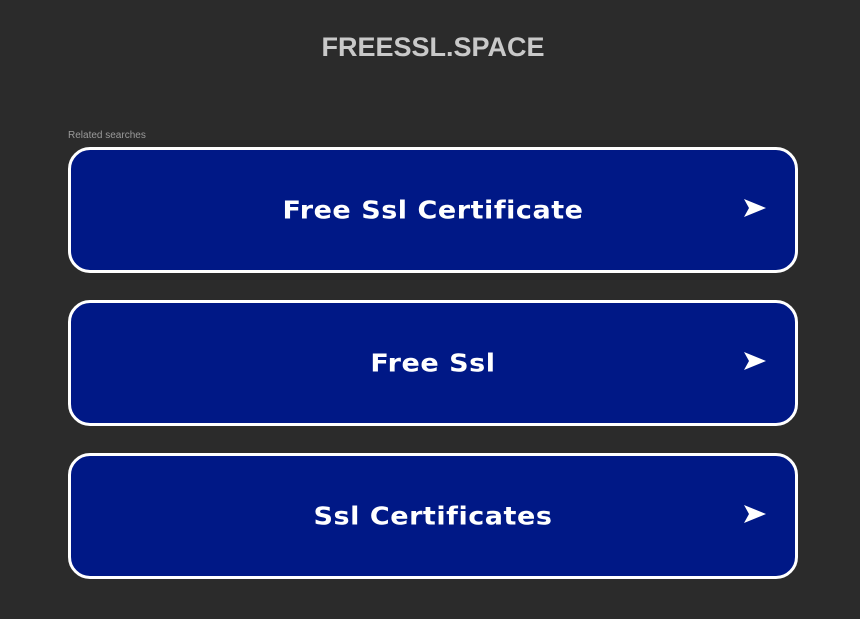 This screenshot has height=619, width=860. I want to click on related-search-label: Free Ssl, so click(433, 363).